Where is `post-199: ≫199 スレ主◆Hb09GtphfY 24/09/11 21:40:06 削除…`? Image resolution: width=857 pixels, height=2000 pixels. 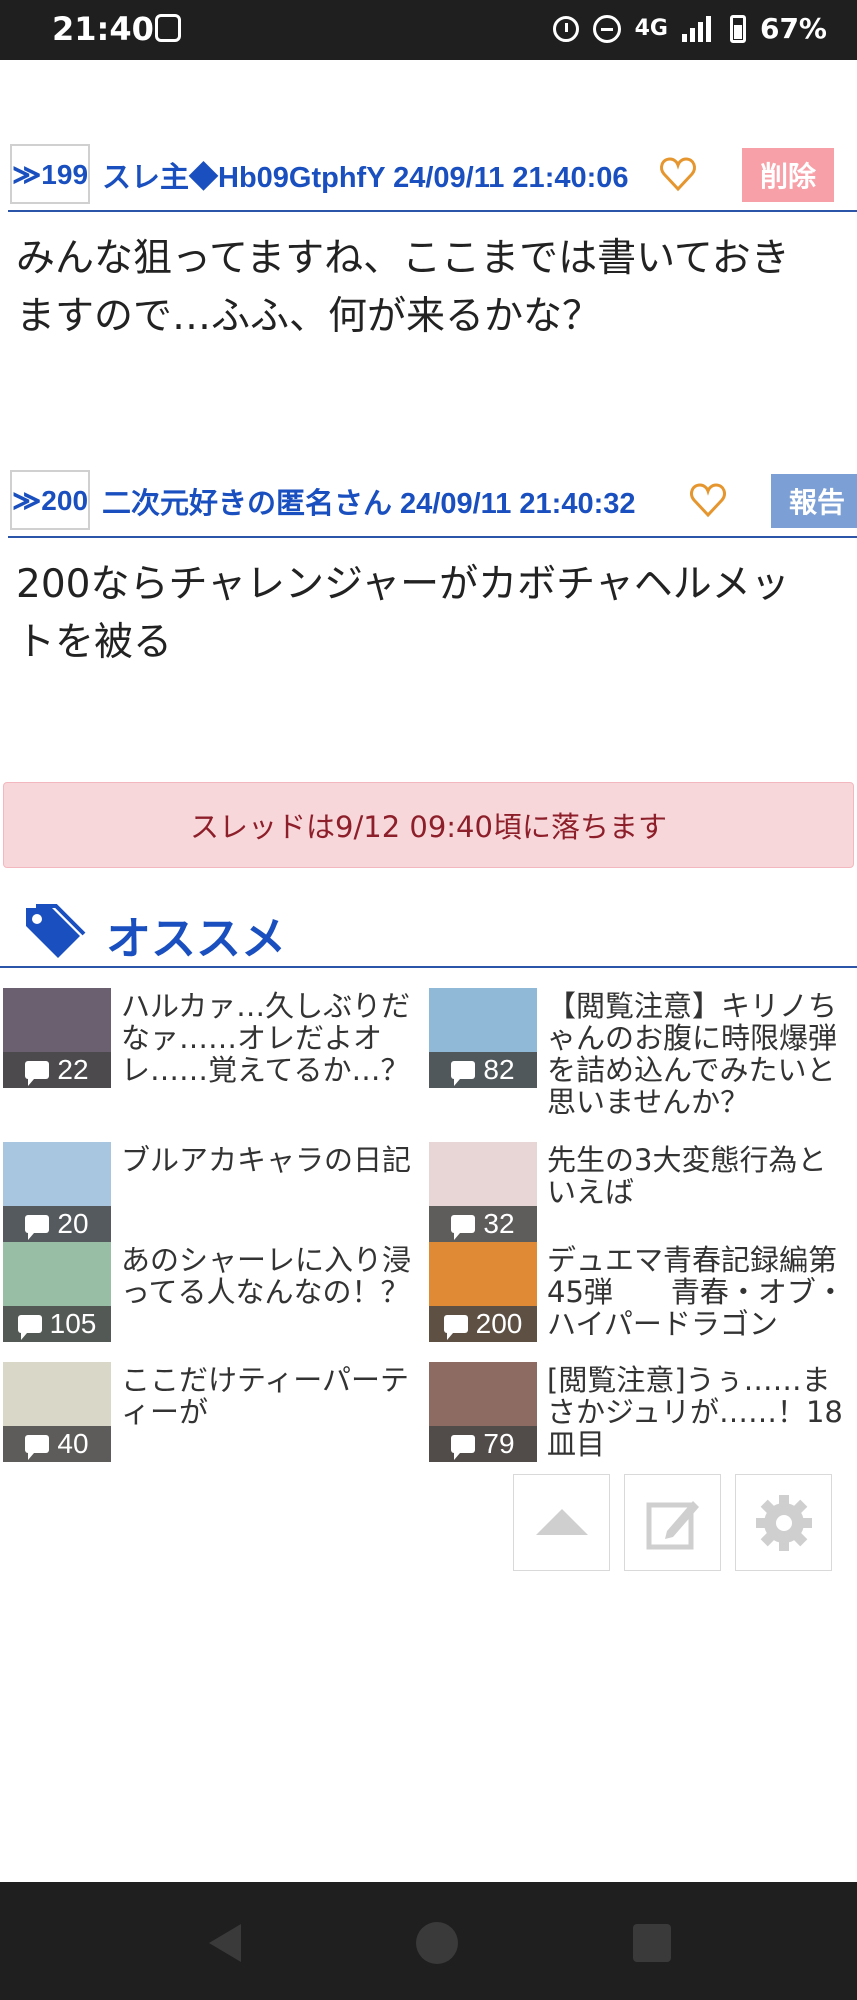
post-199: ≫199 スレ主◆Hb09GtphfY 24/09/11 21:40:06 削除… is located at coordinates (428, 260).